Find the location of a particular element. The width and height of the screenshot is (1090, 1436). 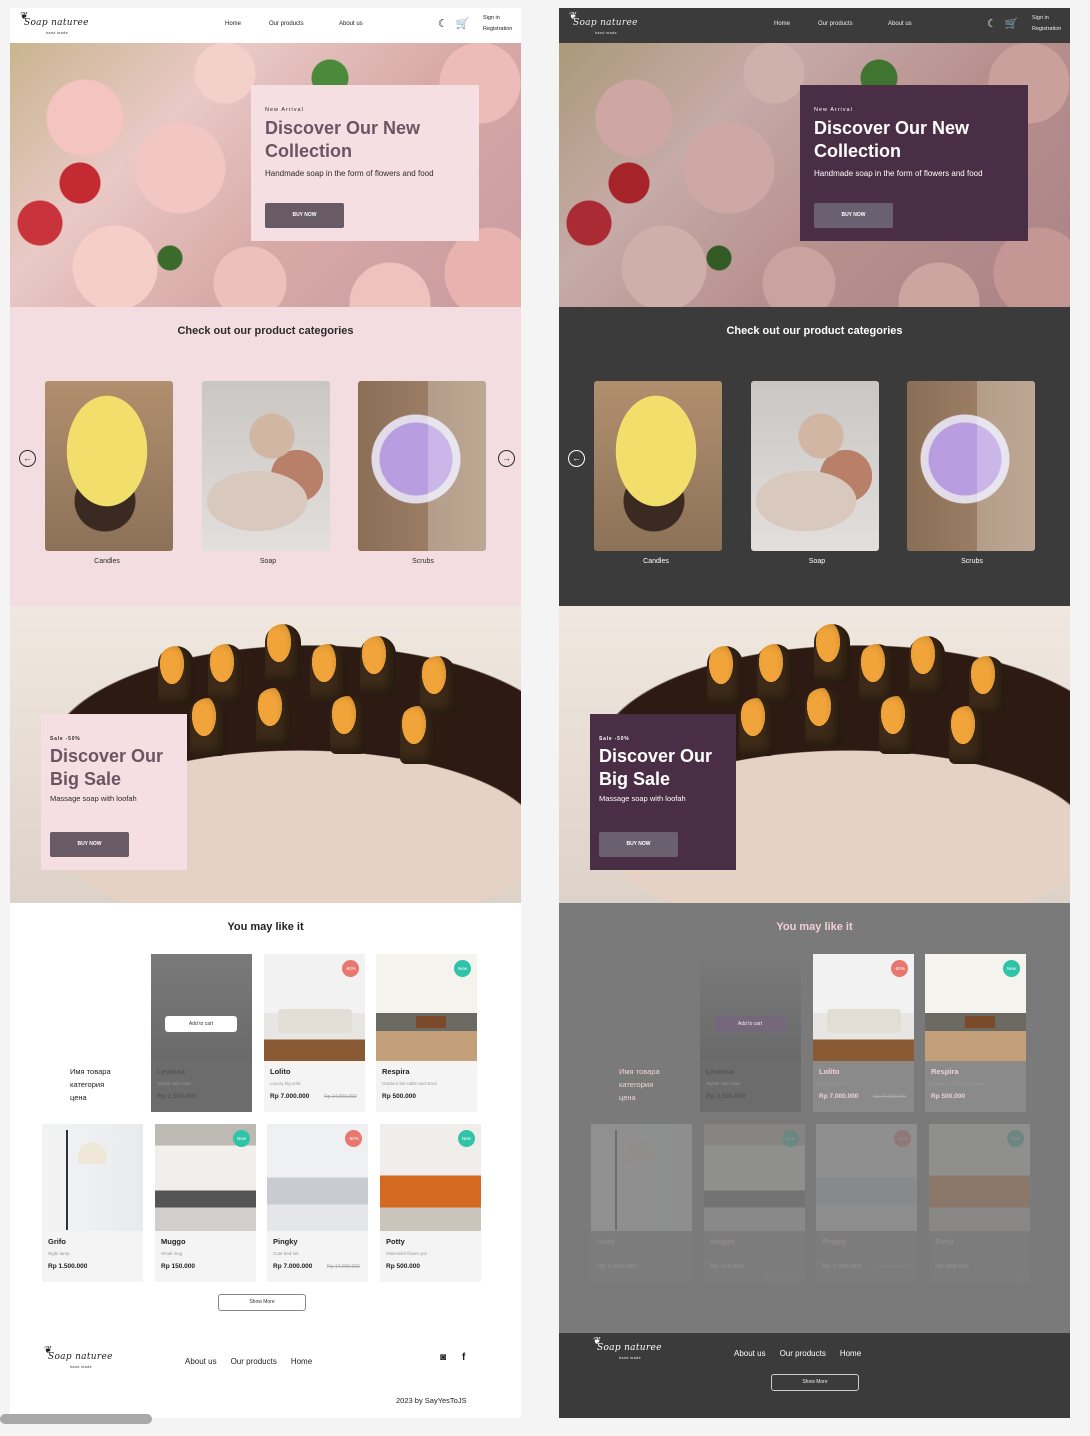

auth-links: Sign in Registration is located at coordinates (497, 24).